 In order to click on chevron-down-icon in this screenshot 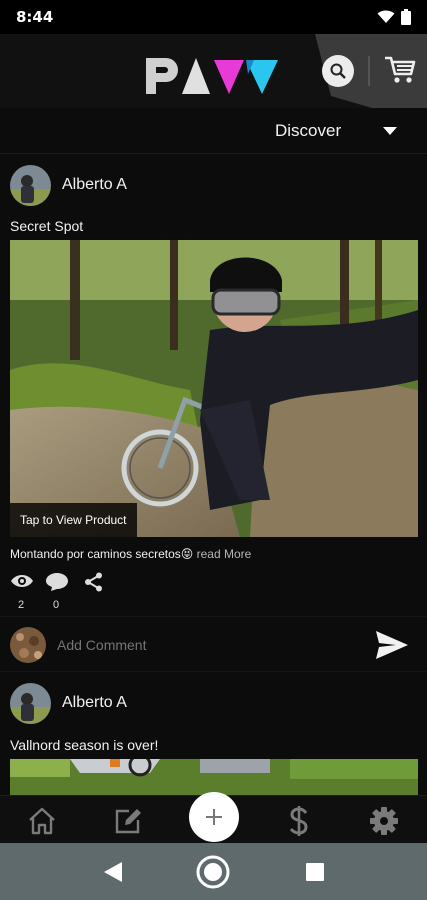, I will do `click(390, 131)`.